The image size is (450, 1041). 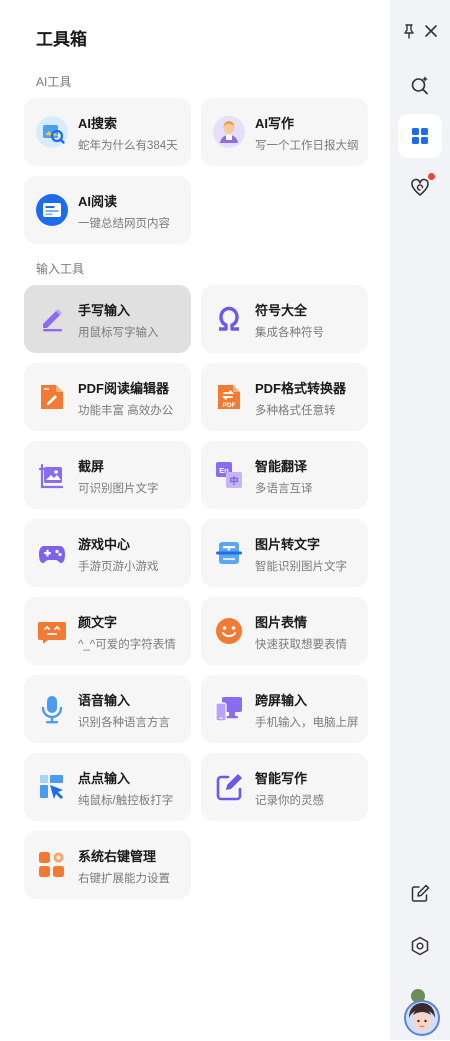 What do you see at coordinates (61, 39) in the screenshot?
I see `page-title: 工具箱` at bounding box center [61, 39].